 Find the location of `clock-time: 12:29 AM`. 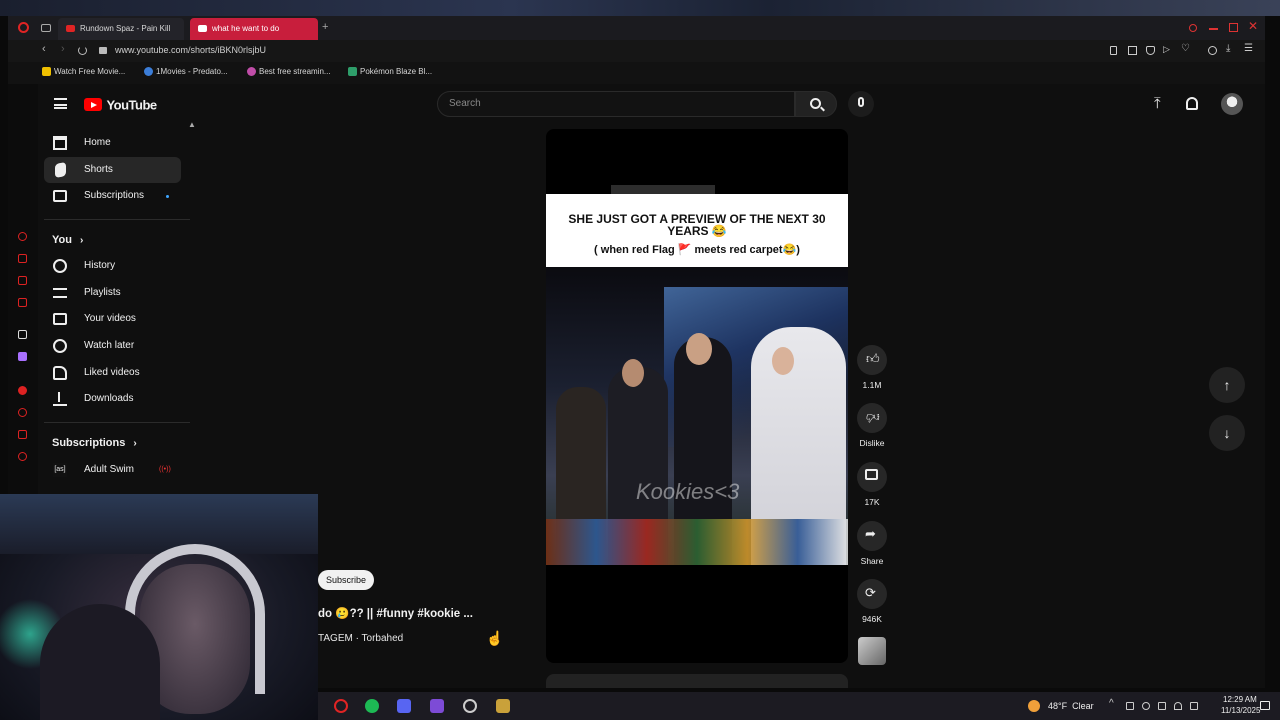

clock-time: 12:29 AM is located at coordinates (1240, 699).